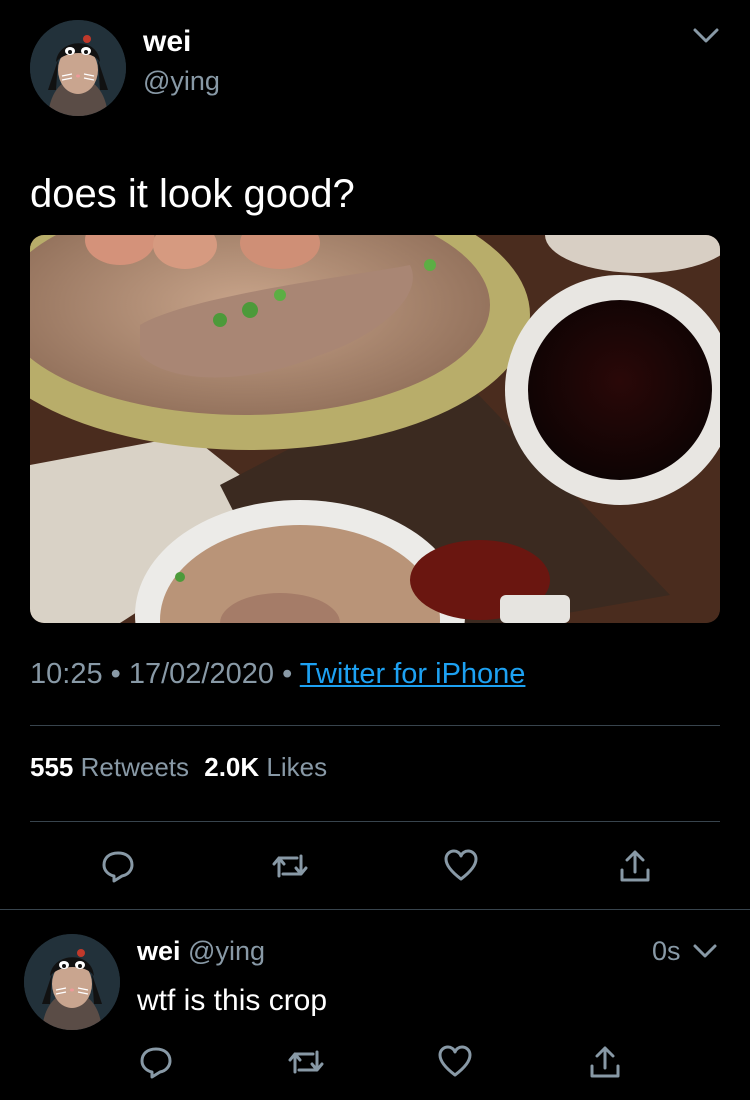 This screenshot has width=750, height=1100. Describe the element at coordinates (192, 194) in the screenshot. I see `tweet-text: does it look good?` at that location.